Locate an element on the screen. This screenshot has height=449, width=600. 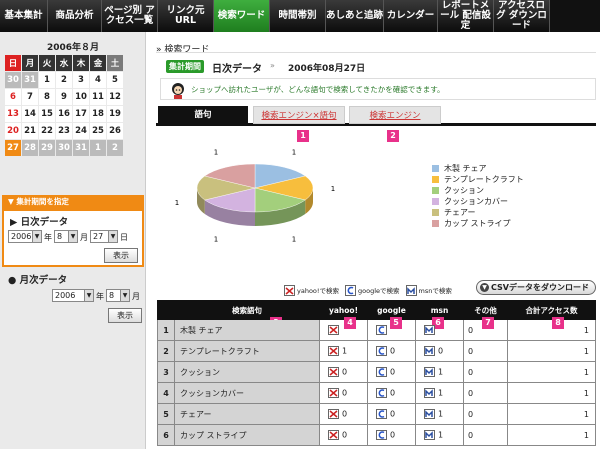
calendar-day: 4 is located at coordinates (98, 80).